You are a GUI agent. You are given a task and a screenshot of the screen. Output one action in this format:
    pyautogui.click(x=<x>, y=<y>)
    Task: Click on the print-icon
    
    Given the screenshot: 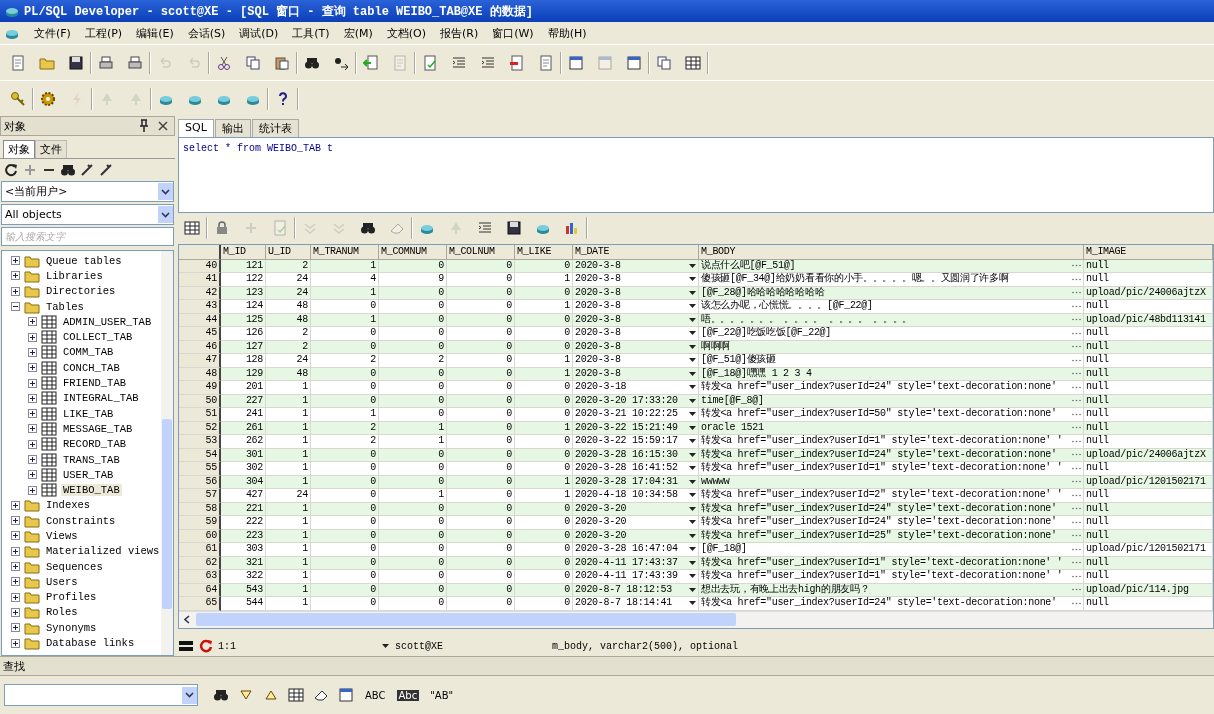 What is the action you would take?
    pyautogui.click(x=106, y=62)
    